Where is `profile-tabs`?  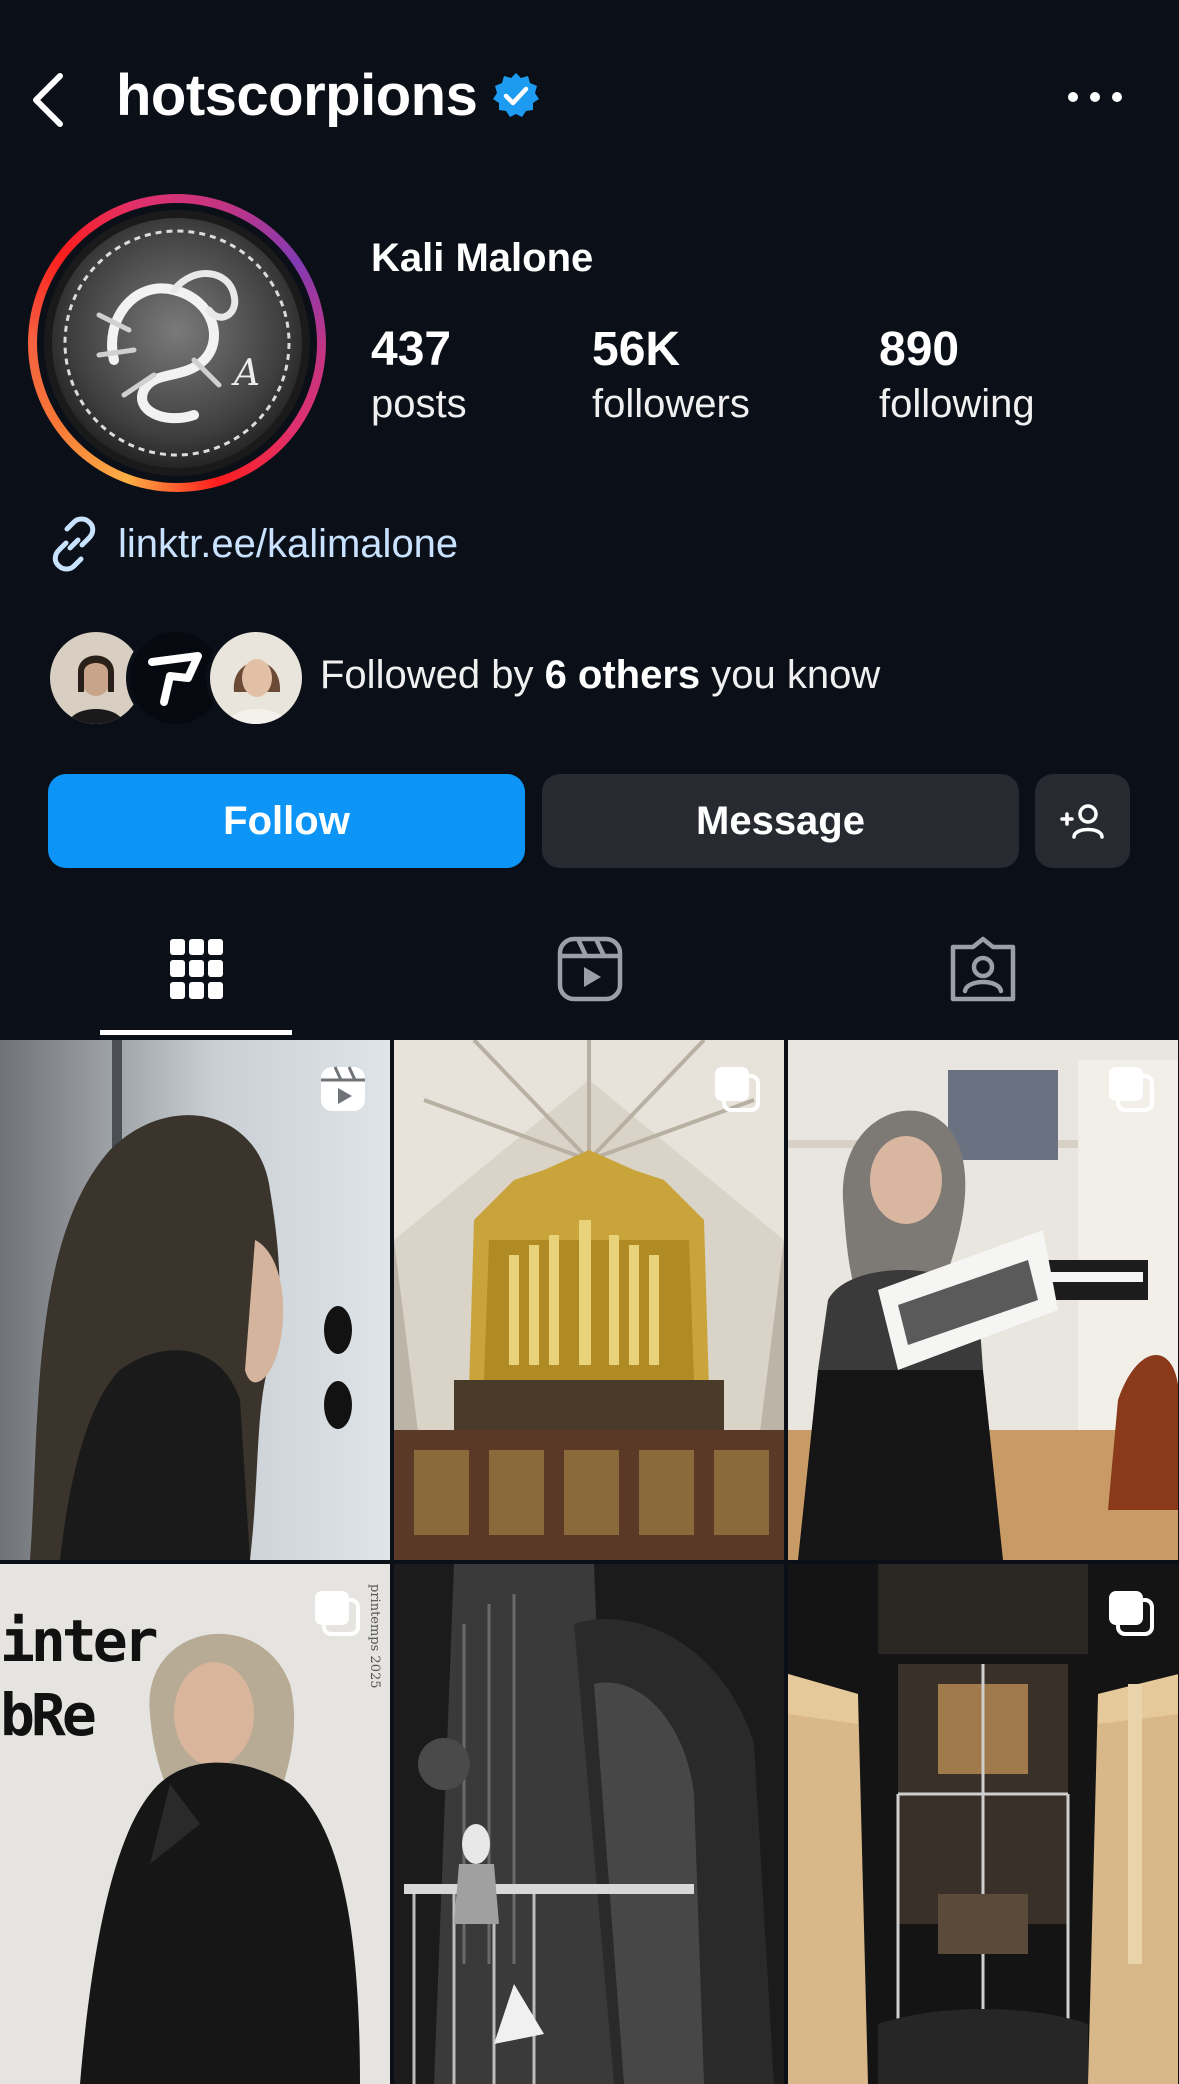
profile-tabs is located at coordinates (589, 969).